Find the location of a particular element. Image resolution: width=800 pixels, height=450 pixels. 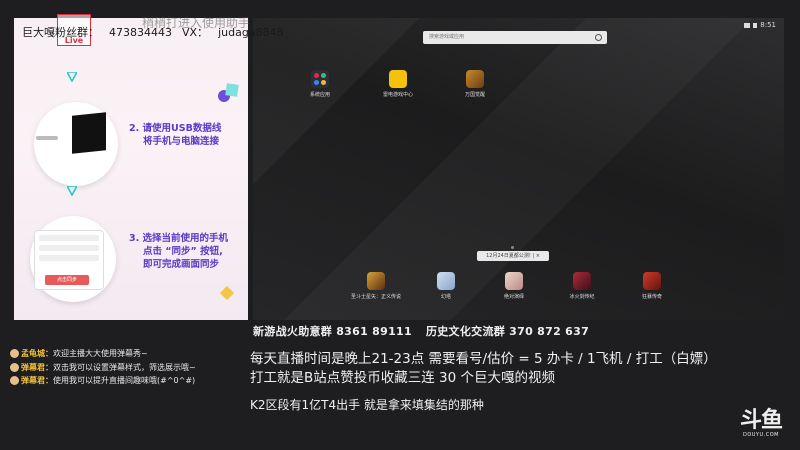

douyu-logo: 斗鱼 DOUYU.COM is located at coordinates (761, 423).